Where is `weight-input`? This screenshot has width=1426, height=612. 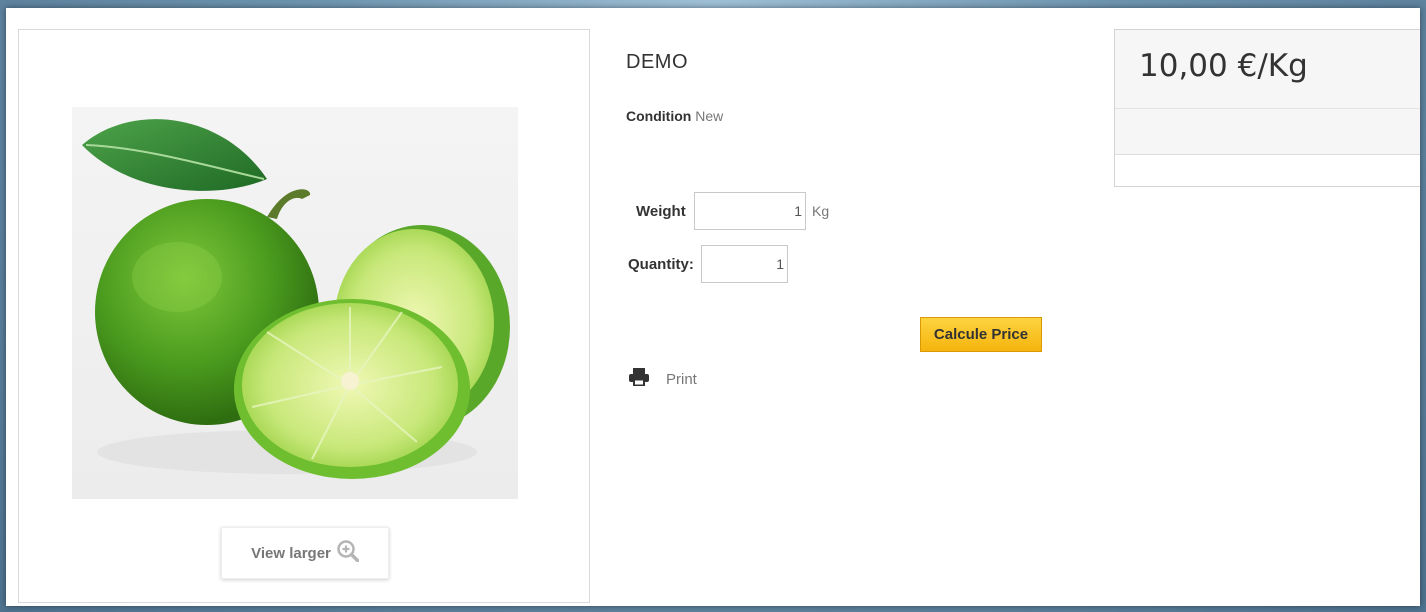 weight-input is located at coordinates (750, 211).